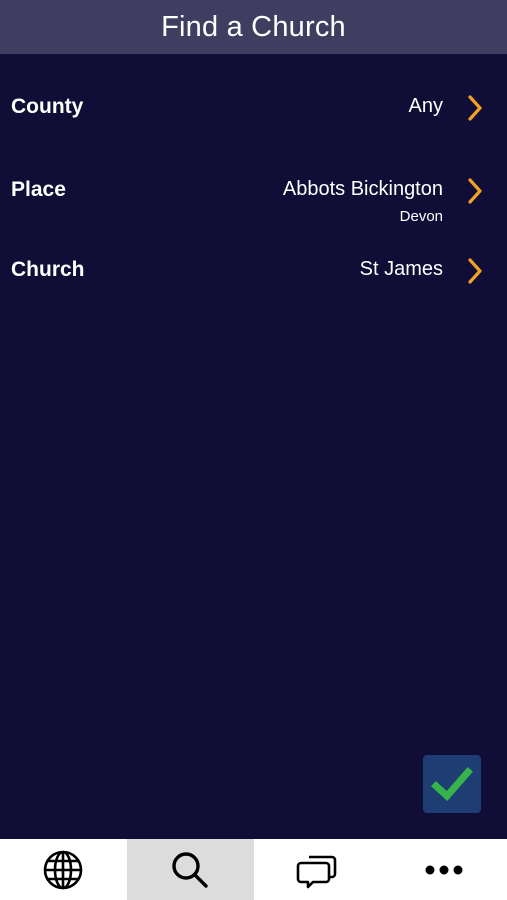 The image size is (507, 900). I want to click on tab-bar, so click(253, 869).